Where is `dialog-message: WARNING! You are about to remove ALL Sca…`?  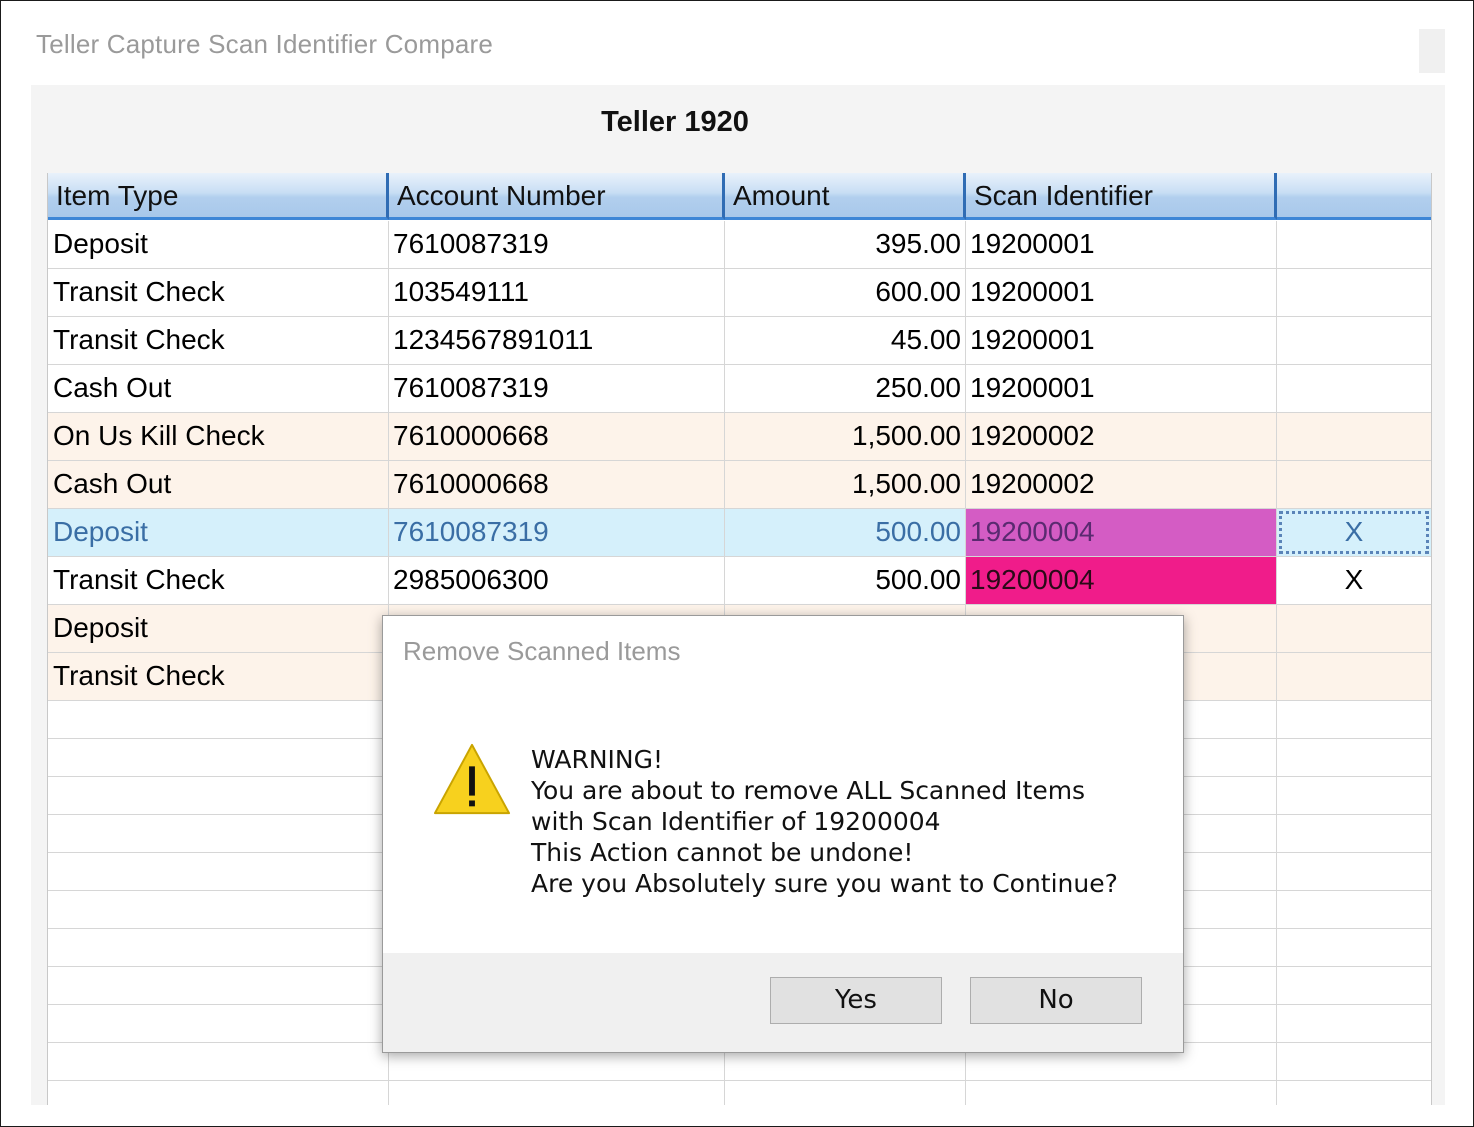 dialog-message: WARNING! You are about to remove ALL Sca… is located at coordinates (824, 821).